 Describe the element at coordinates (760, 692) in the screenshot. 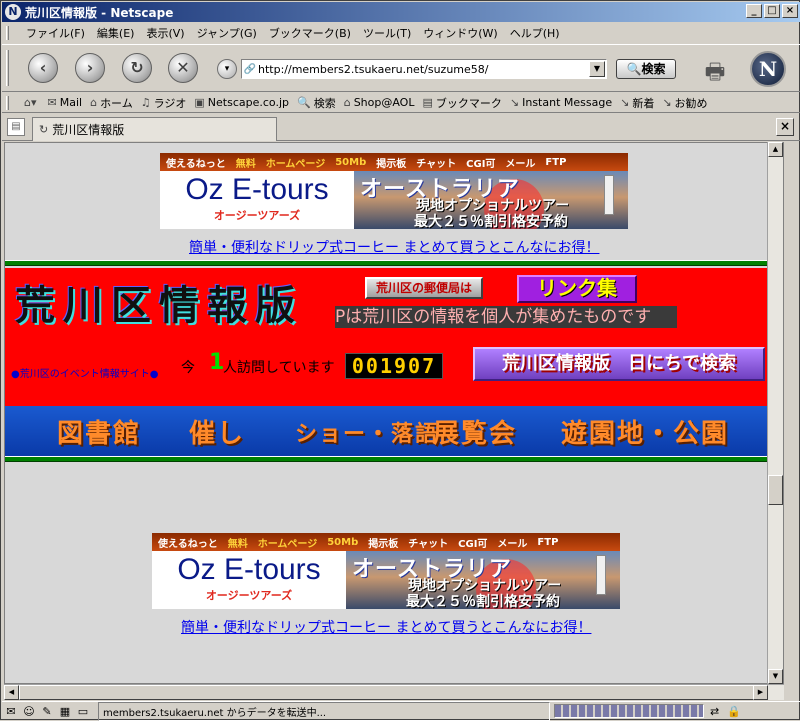

I see `scroll-right-button: ▶` at that location.